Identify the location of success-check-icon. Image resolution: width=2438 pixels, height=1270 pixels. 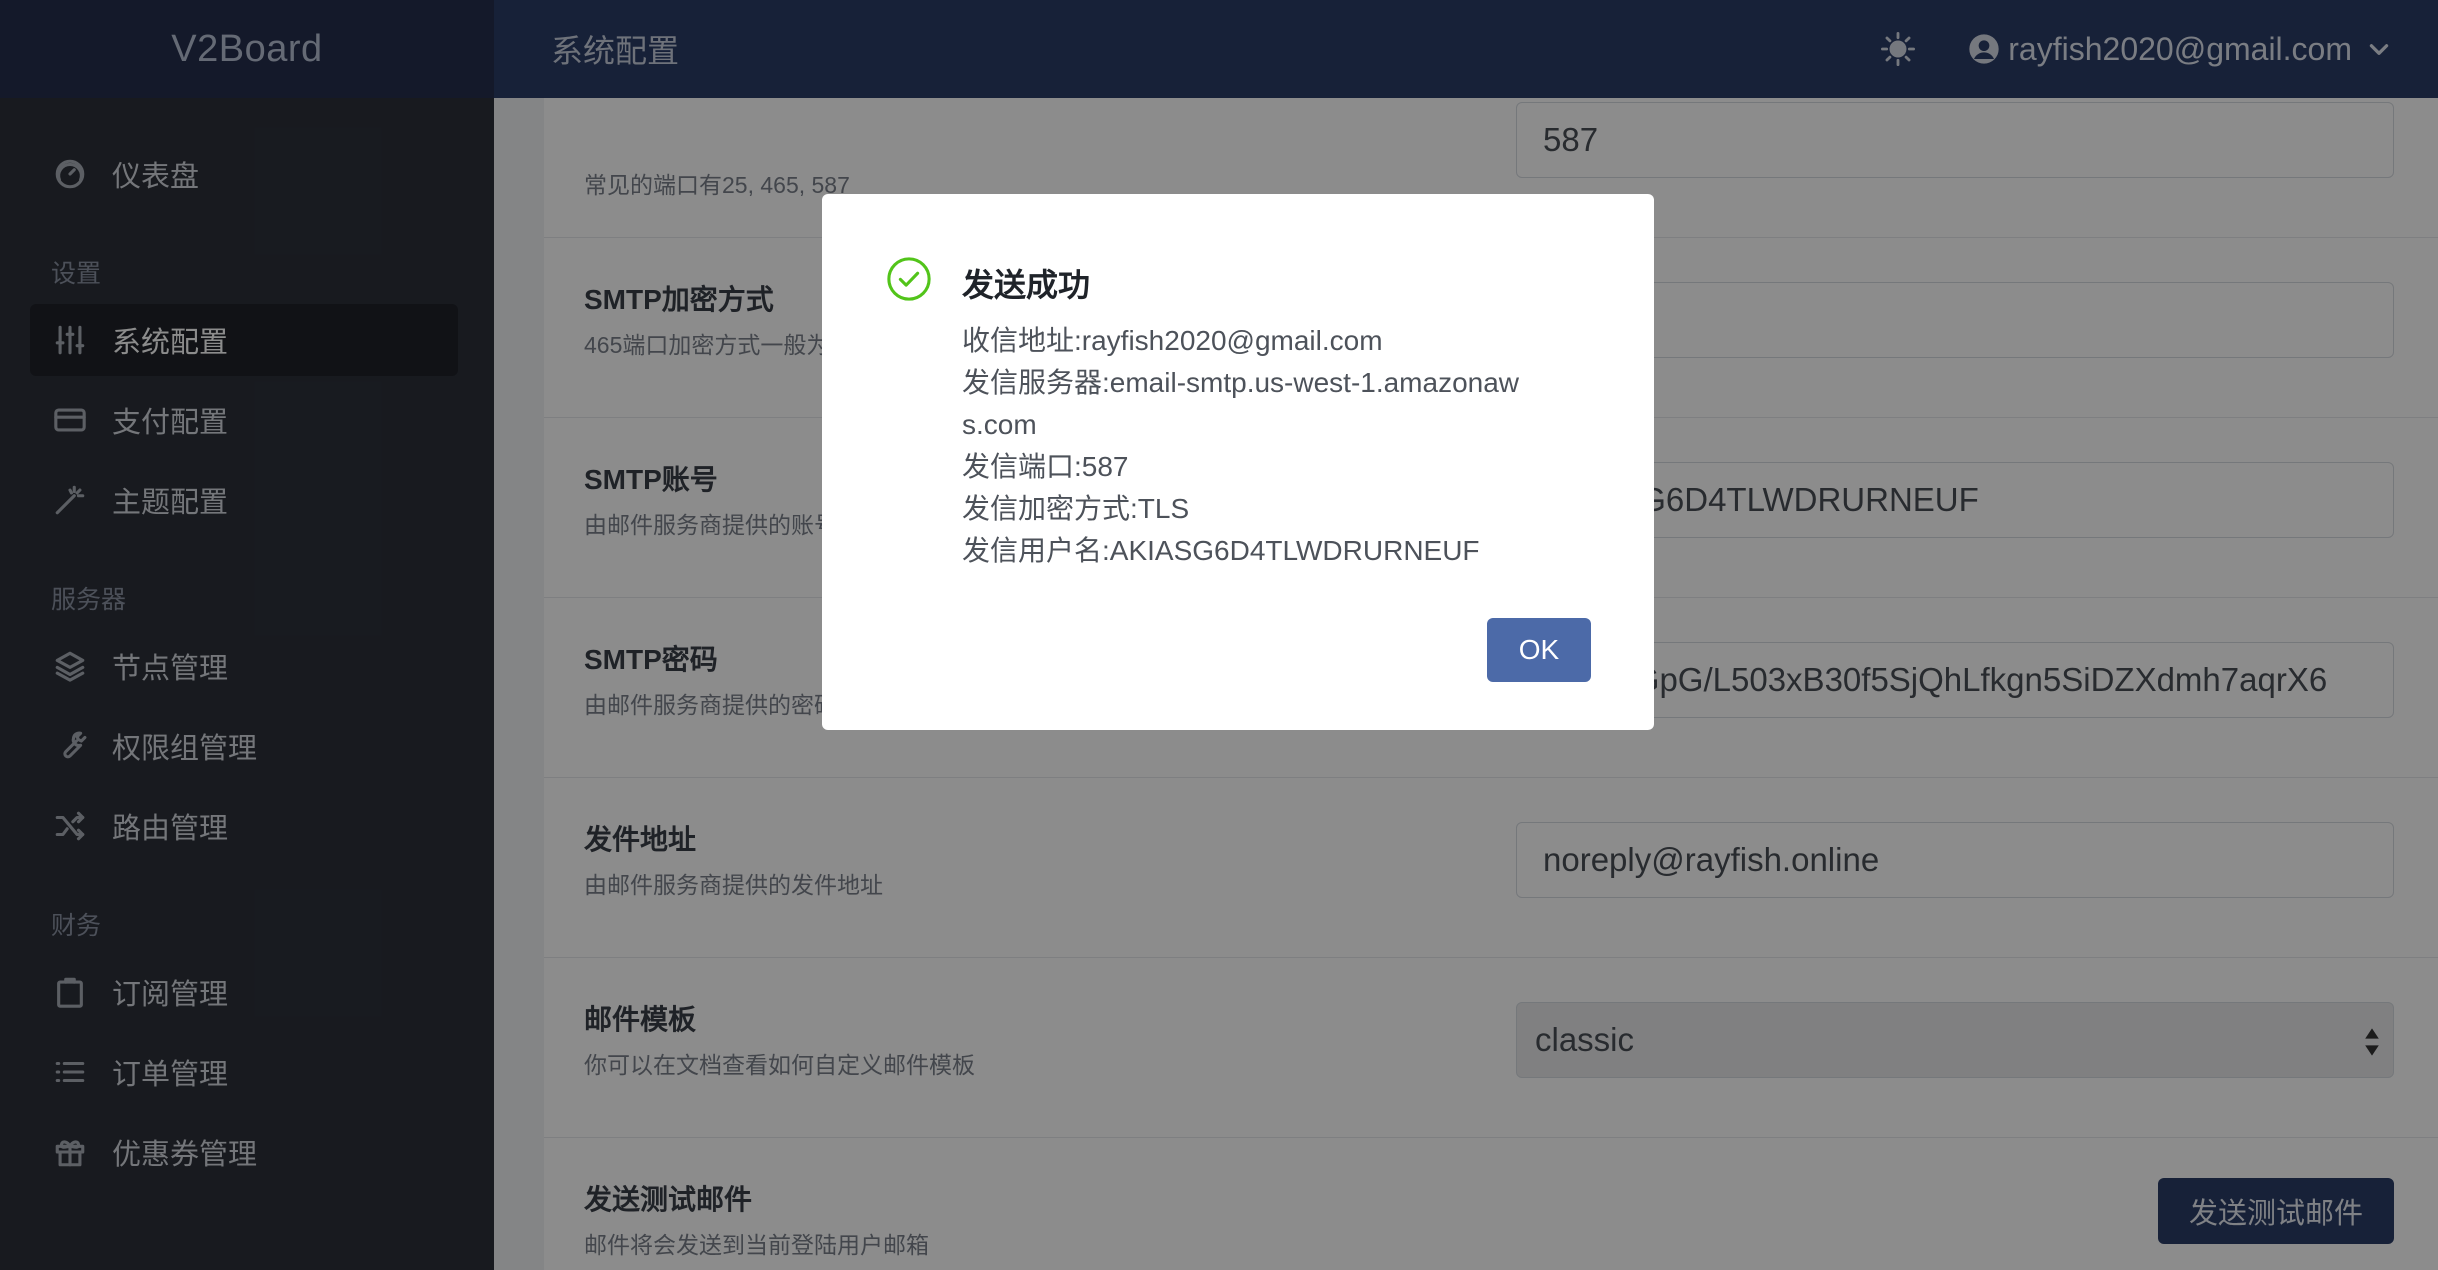
(909, 279).